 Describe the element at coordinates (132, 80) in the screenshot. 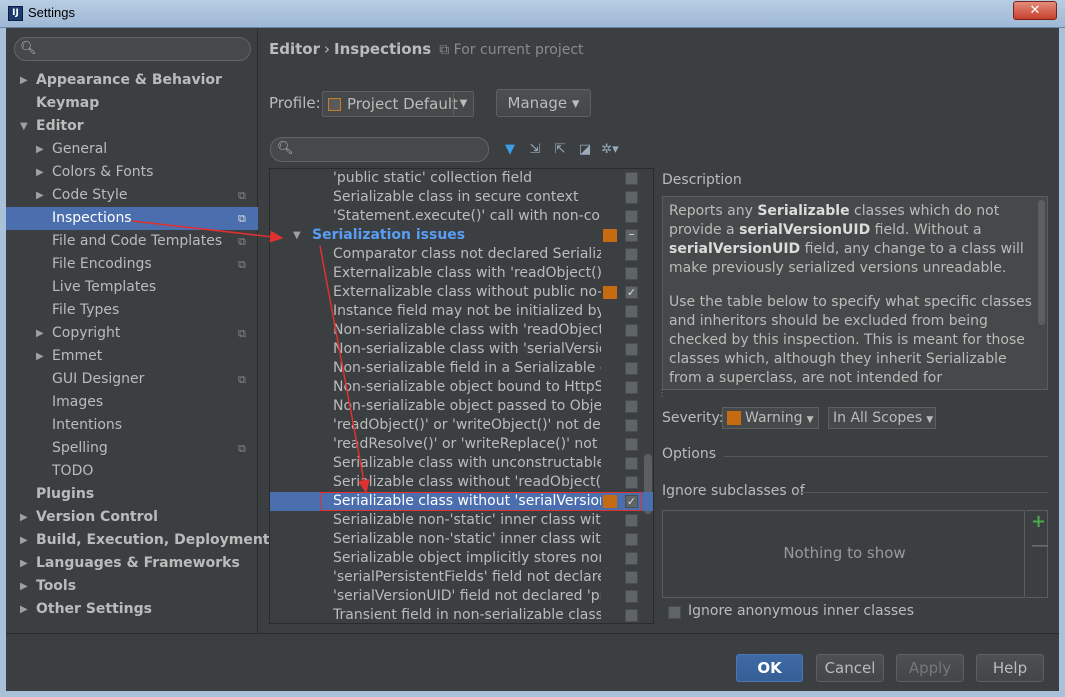

I see `sidebar-item-appearance-behavior: ▶ Appearance & Behavior` at that location.